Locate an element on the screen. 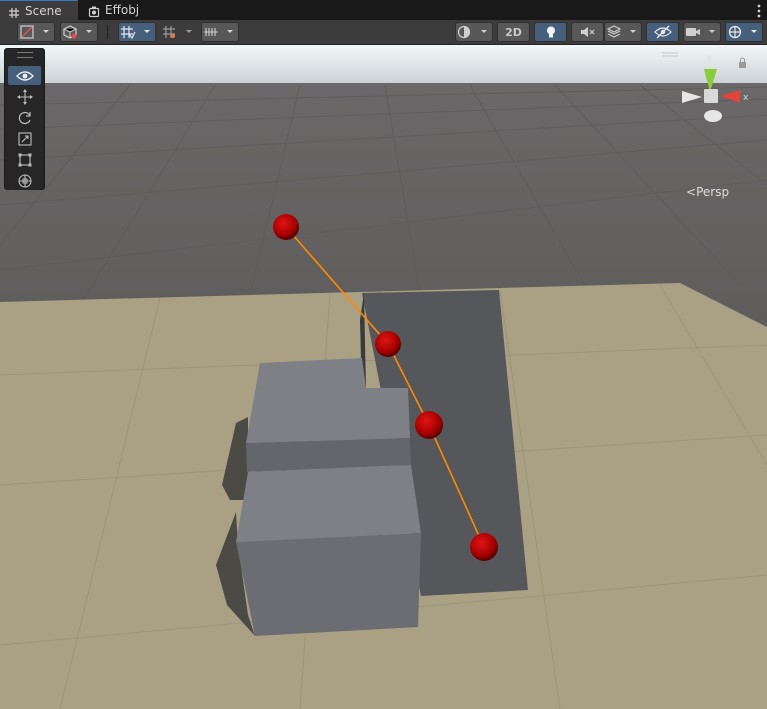  eye-icon is located at coordinates (24, 75).